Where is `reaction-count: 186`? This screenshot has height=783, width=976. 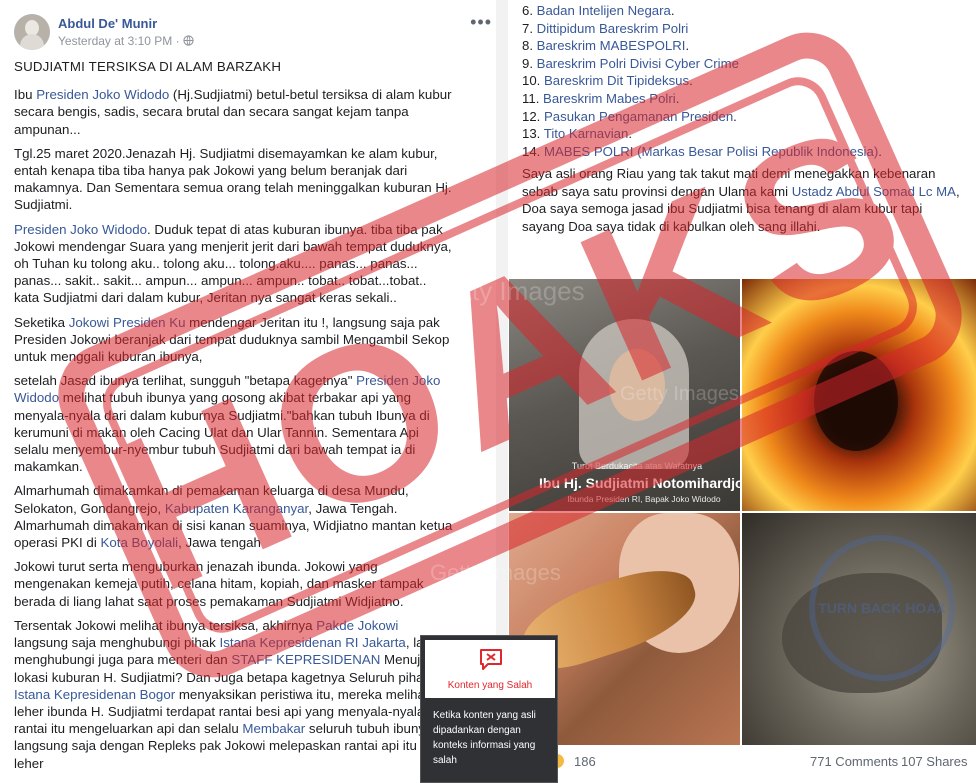
reaction-count: 186 is located at coordinates (585, 761).